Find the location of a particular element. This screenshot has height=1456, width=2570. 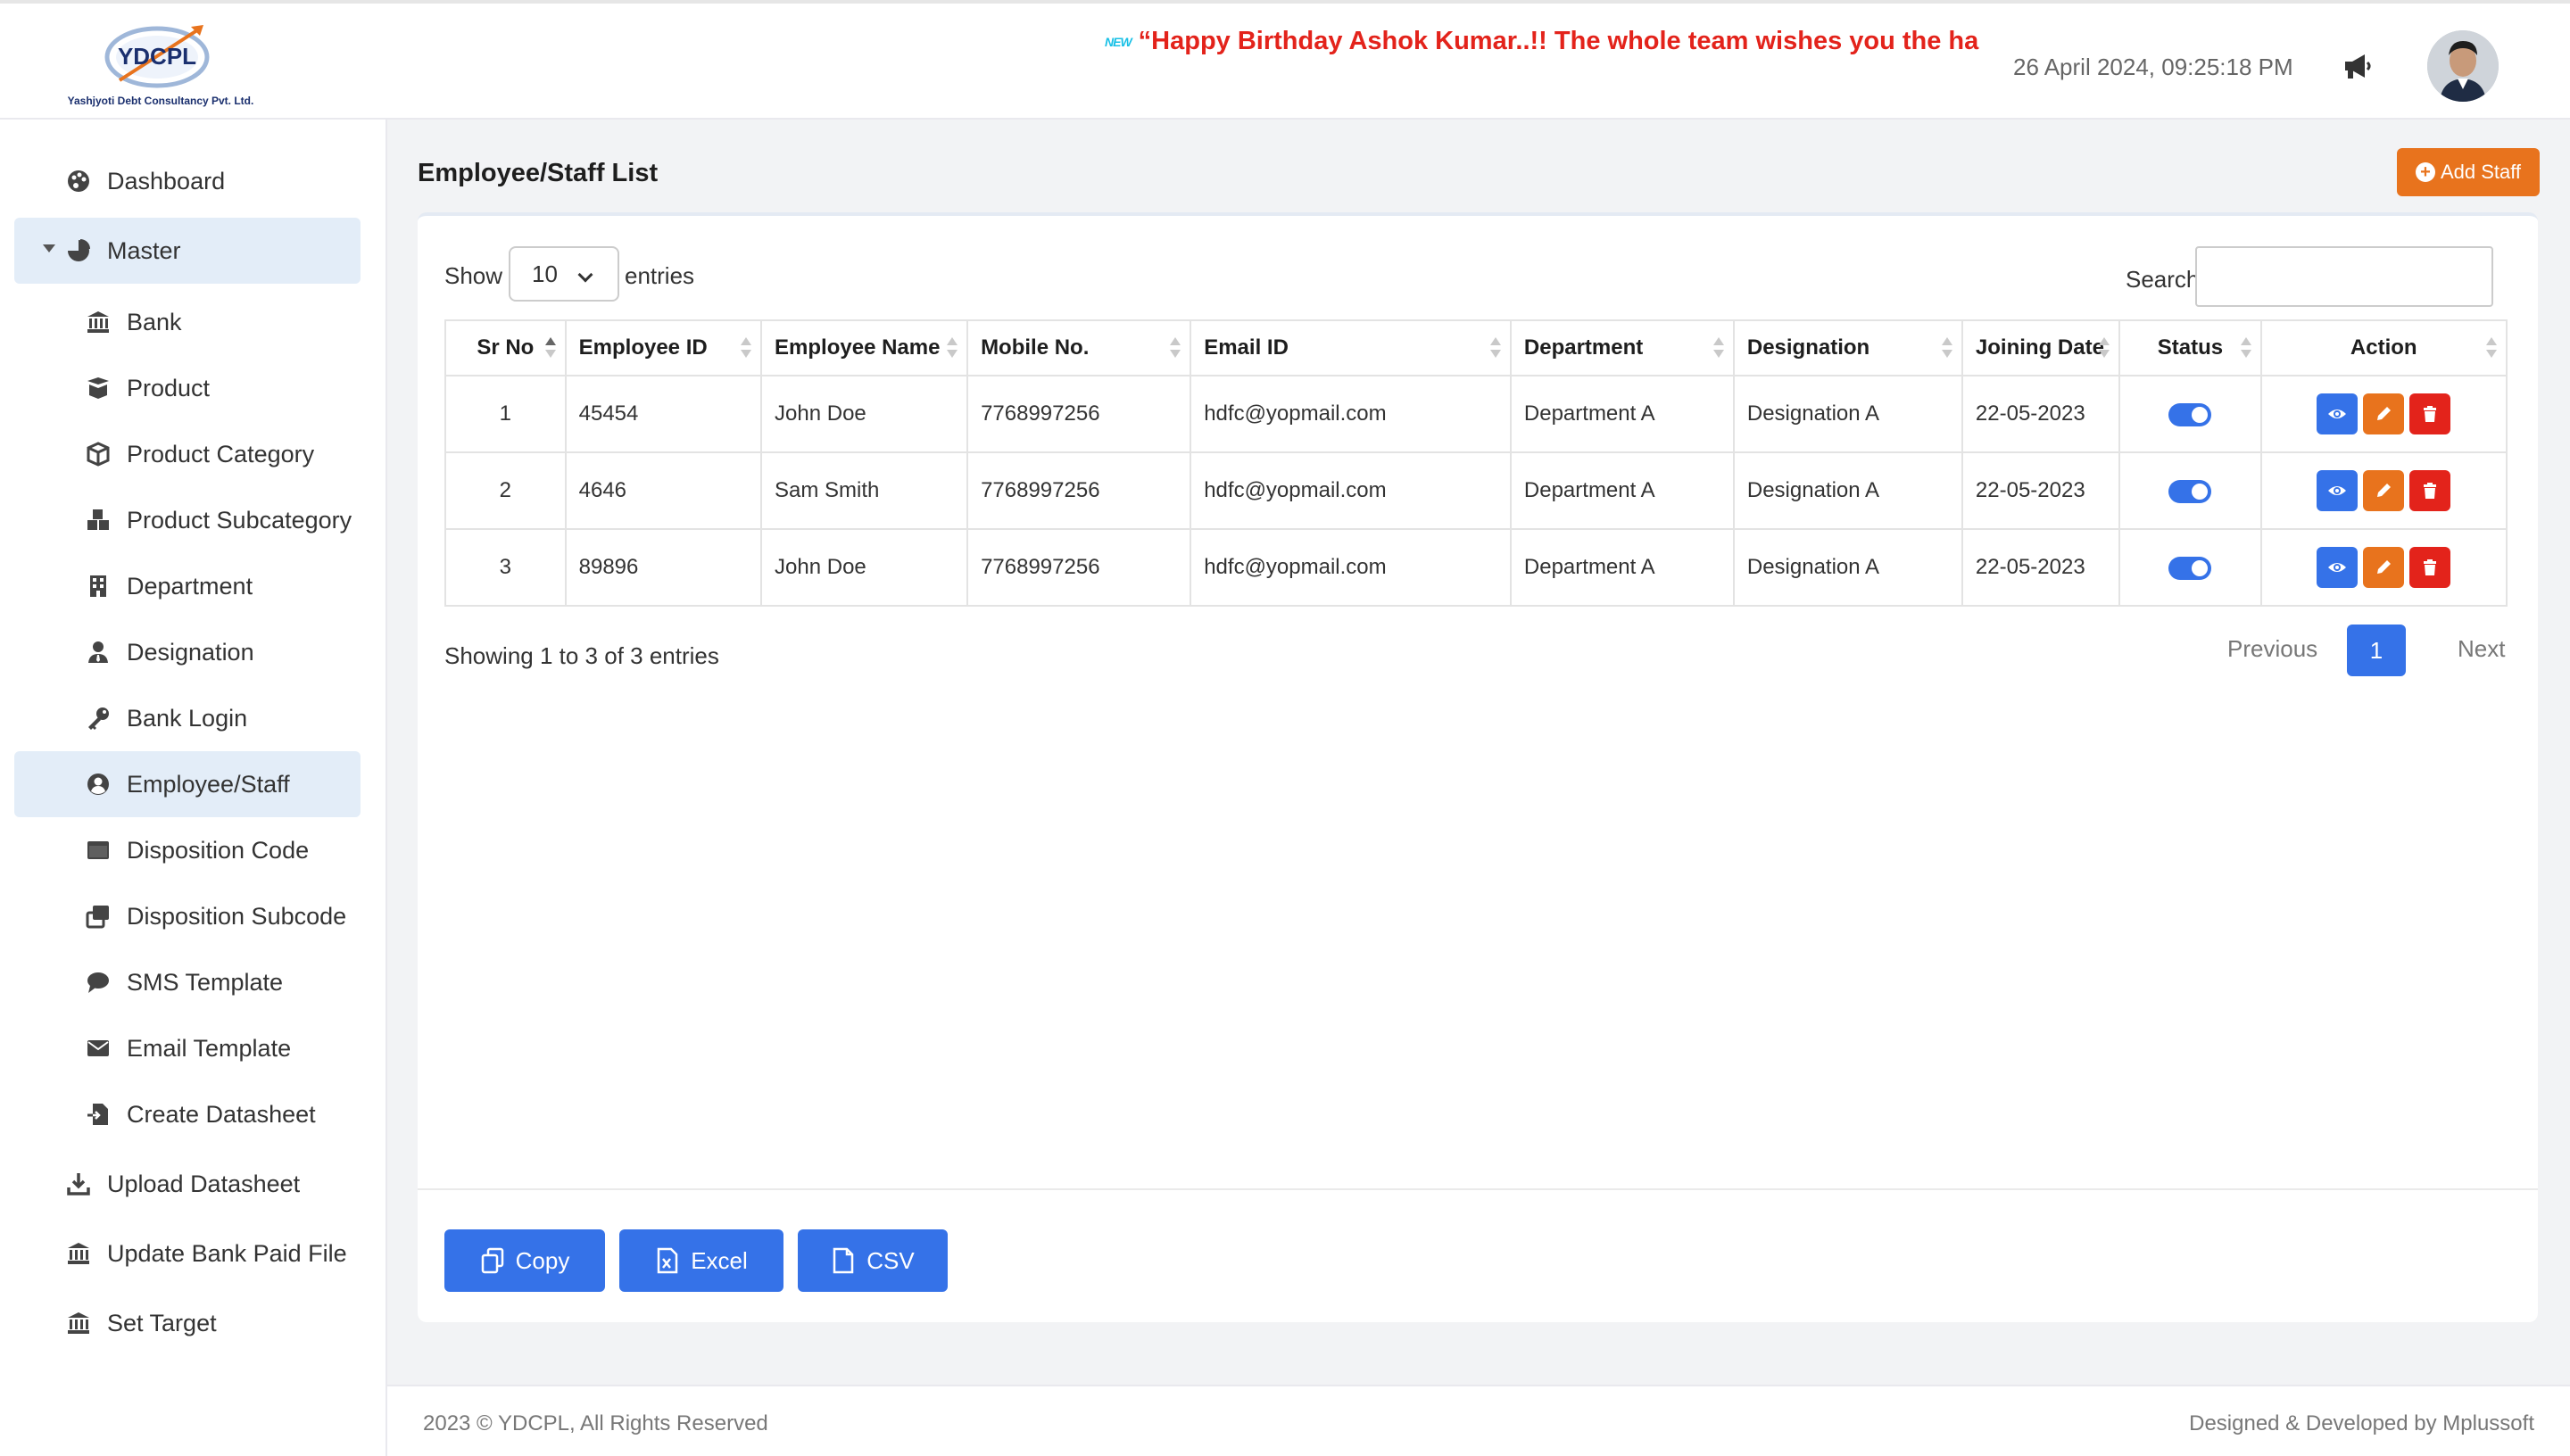

cell-department: Department A is located at coordinates (1622, 414).